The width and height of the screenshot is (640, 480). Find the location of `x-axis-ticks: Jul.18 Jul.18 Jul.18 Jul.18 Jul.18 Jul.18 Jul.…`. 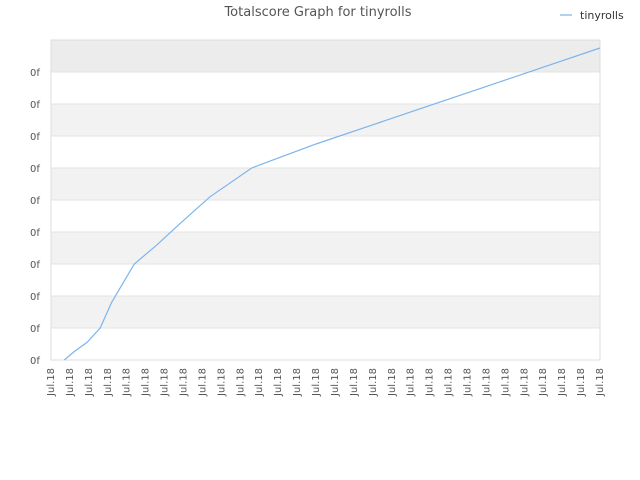

x-axis-ticks: Jul.18 Jul.18 Jul.18 Jul.18 Jul.18 Jul.18 Jul.… is located at coordinates (326, 382).